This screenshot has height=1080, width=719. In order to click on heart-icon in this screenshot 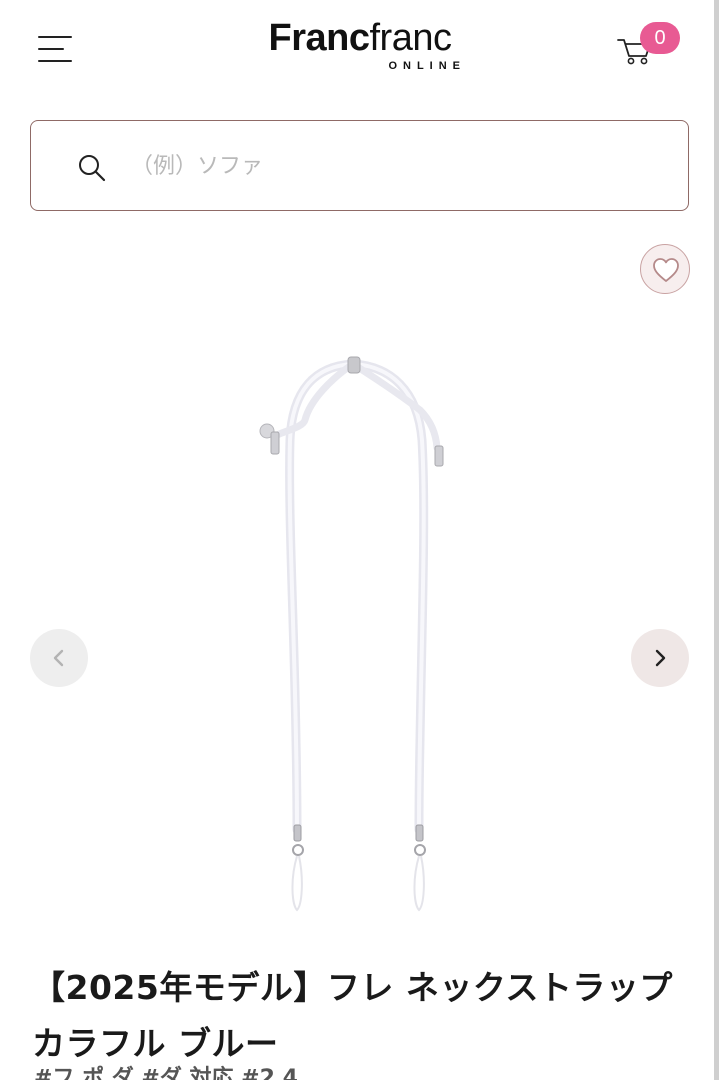, I will do `click(666, 270)`.